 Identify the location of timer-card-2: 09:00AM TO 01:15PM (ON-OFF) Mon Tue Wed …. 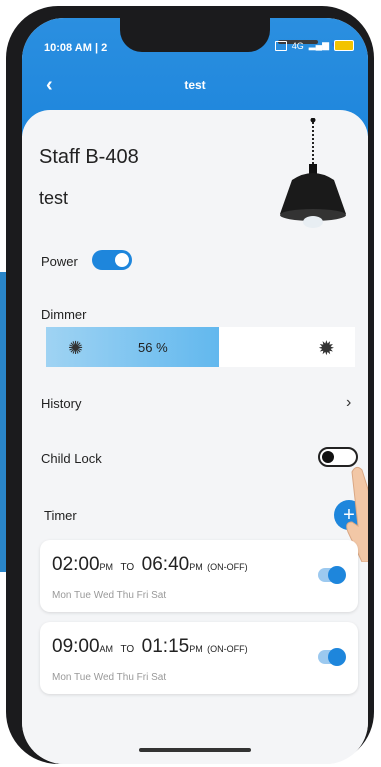
(199, 658).